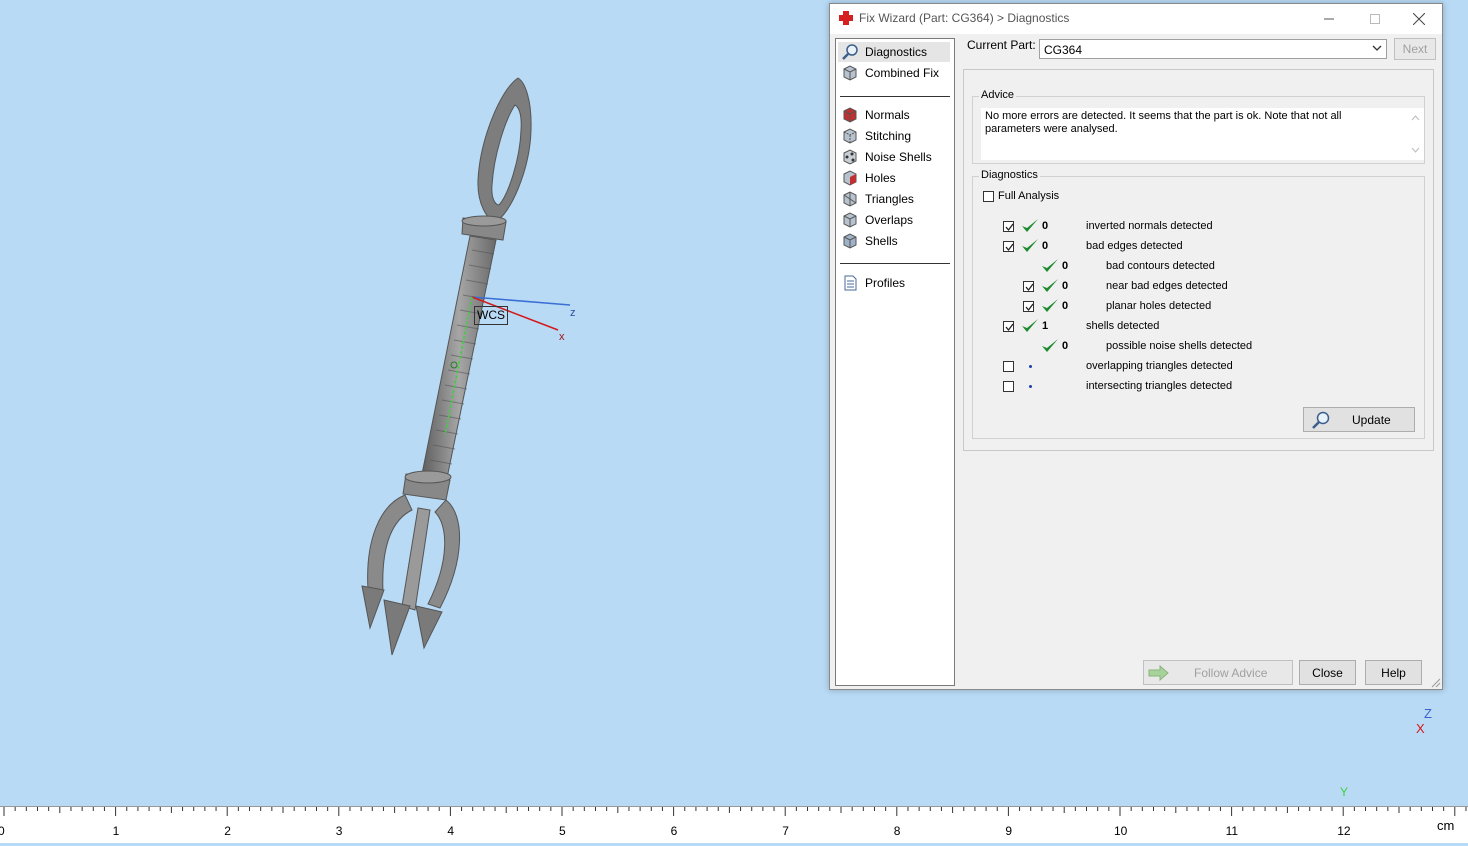  What do you see at coordinates (1436, 683) in the screenshot?
I see `resize-grip-icon` at bounding box center [1436, 683].